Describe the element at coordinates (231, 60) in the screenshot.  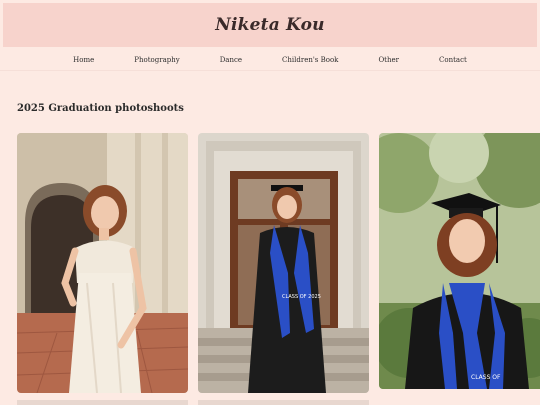
I see `nav-dance: Dance` at that location.